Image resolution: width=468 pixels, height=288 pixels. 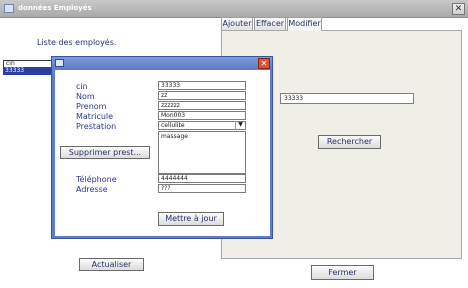 What do you see at coordinates (191, 219) in the screenshot?
I see `update-button: Mettre à jour` at bounding box center [191, 219].